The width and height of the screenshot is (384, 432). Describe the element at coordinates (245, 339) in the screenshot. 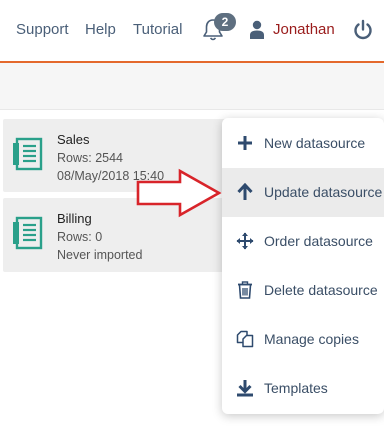

I see `copy-icon` at that location.